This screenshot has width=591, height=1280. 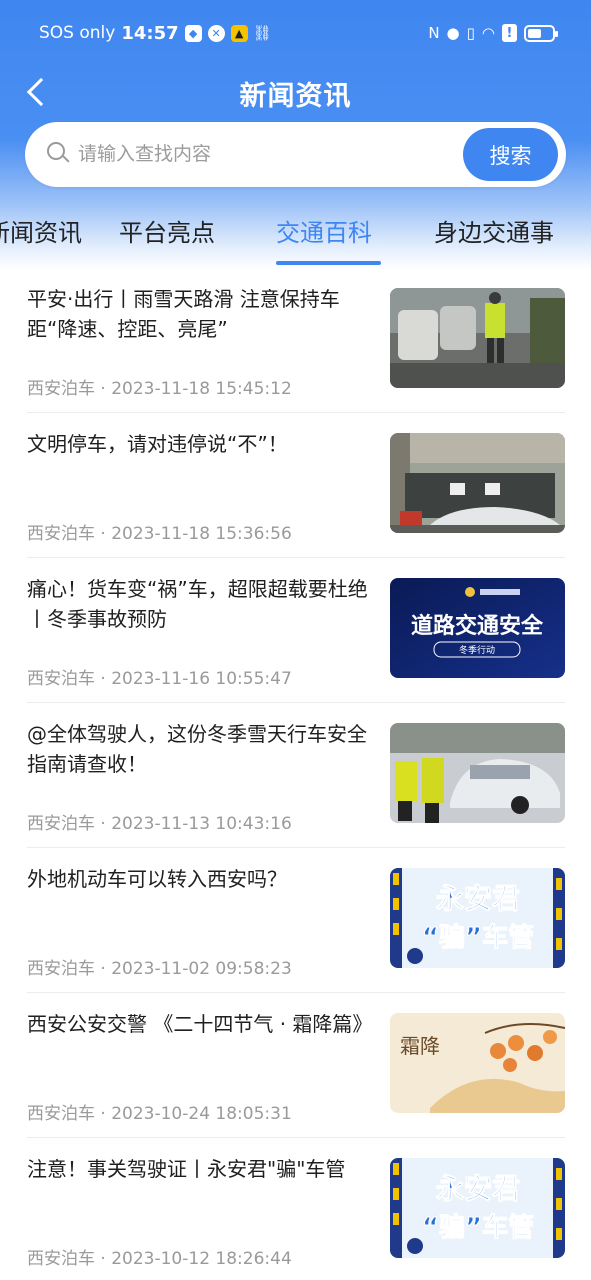 I want to click on news-date: 2023-11-18 15:36:56, so click(x=201, y=534).